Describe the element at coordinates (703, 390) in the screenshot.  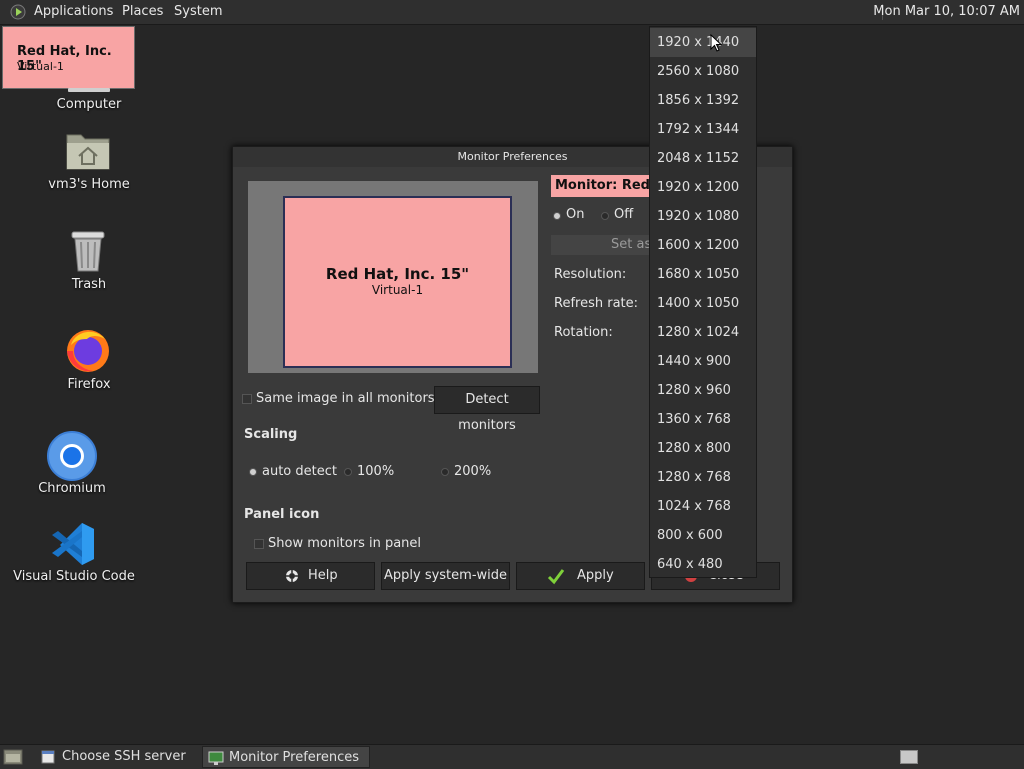
I see `resolution-option: 1280 x 960` at that location.